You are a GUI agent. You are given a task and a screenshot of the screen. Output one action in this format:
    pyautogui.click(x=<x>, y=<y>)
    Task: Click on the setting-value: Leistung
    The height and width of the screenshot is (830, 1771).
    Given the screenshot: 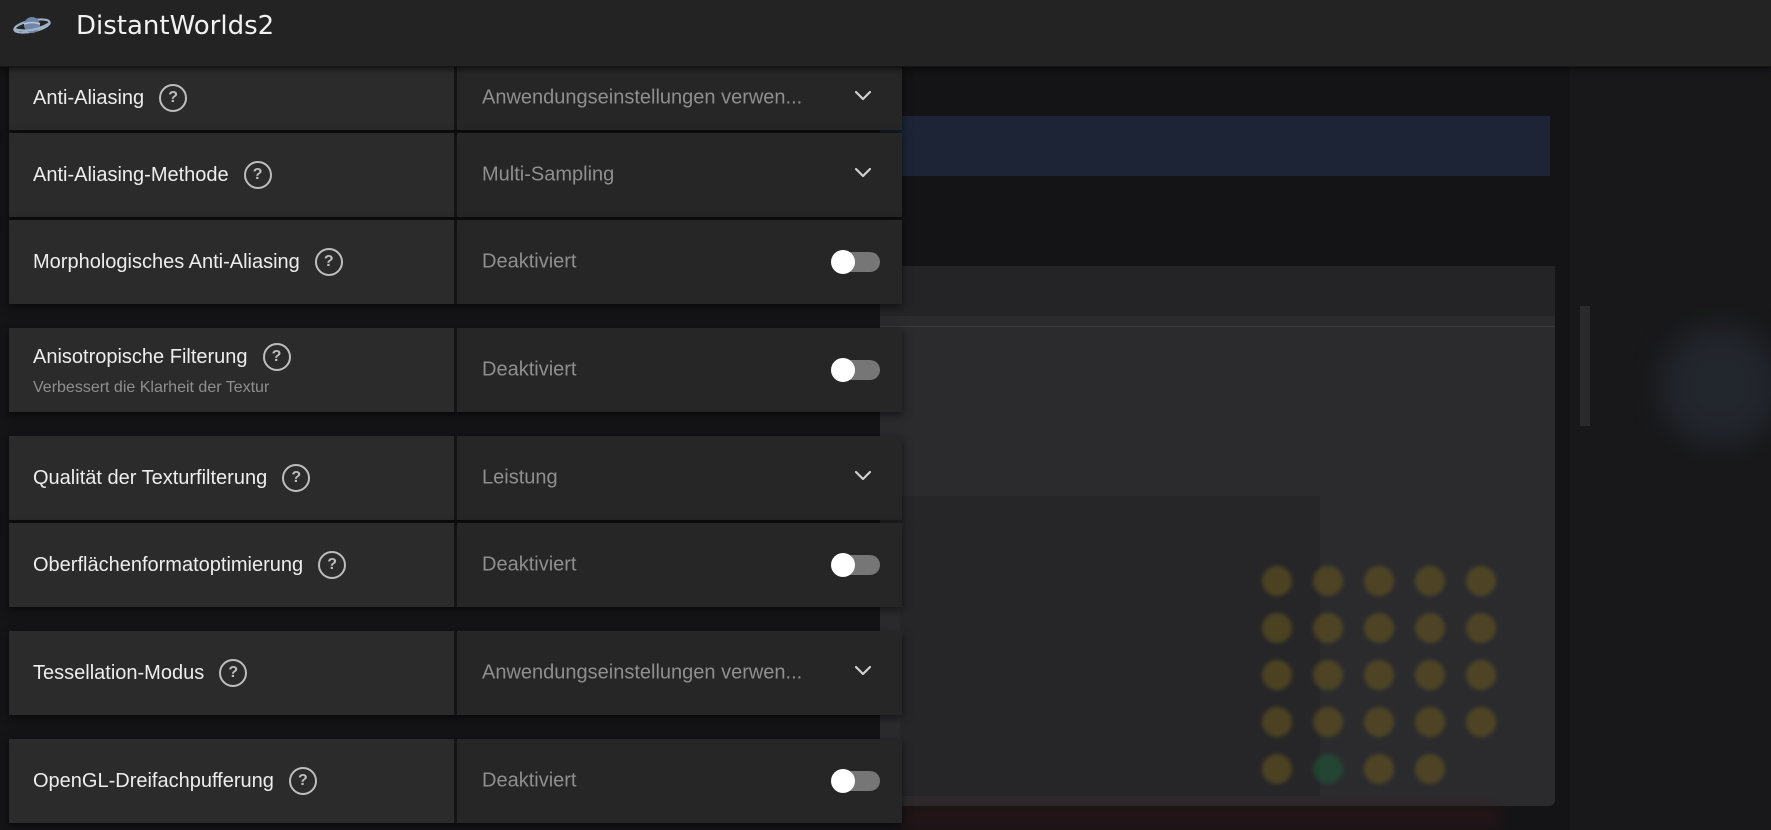 What is the action you would take?
    pyautogui.click(x=520, y=477)
    